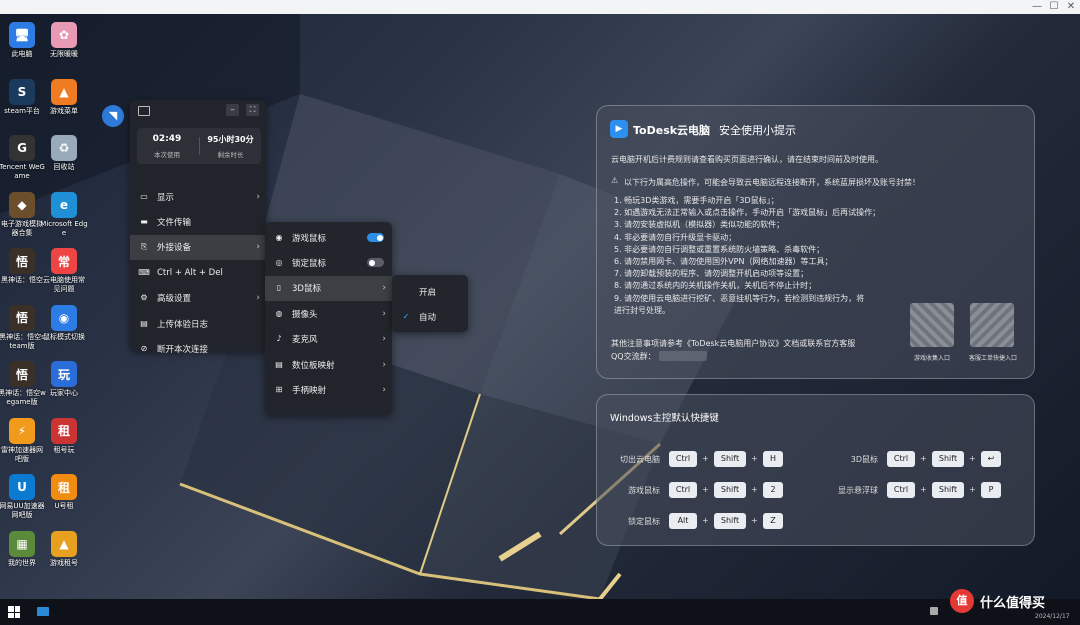  What do you see at coordinates (328, 237) in the screenshot?
I see `submenu-item: ◉ 游戏鼠标` at bounding box center [328, 237].